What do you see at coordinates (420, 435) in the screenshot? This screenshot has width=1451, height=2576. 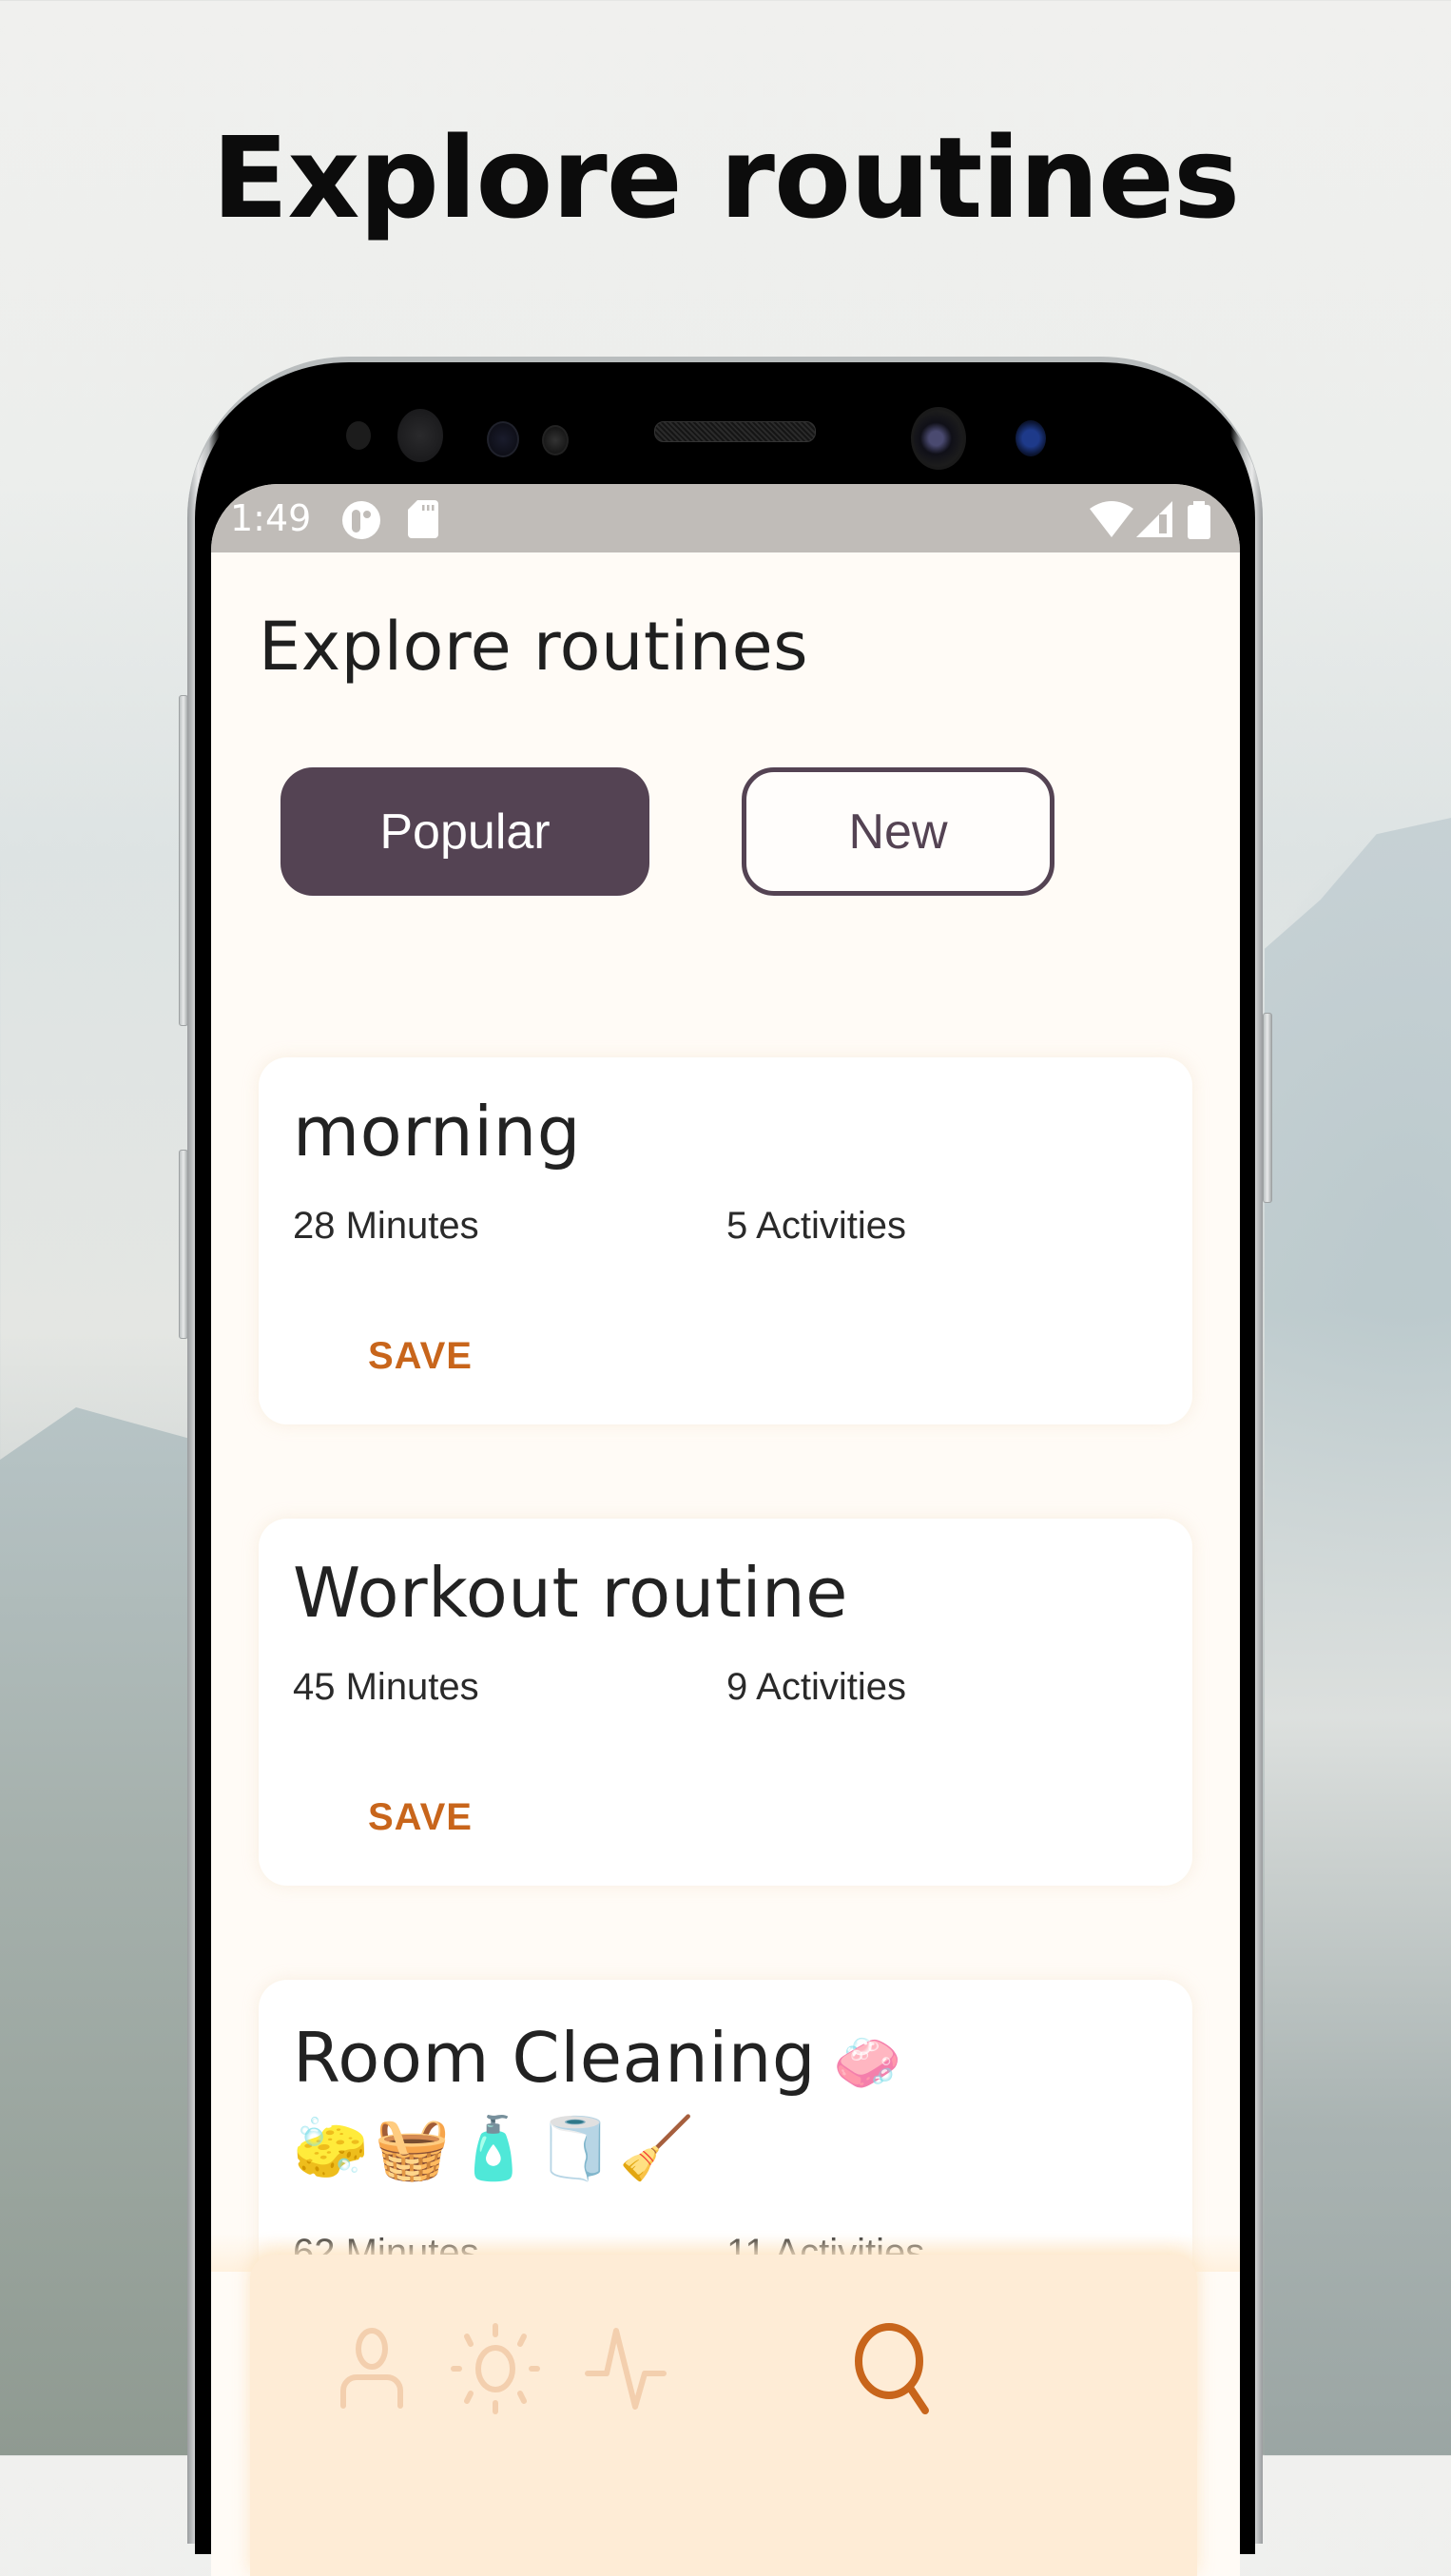 I see `iris-sensor-icon` at bounding box center [420, 435].